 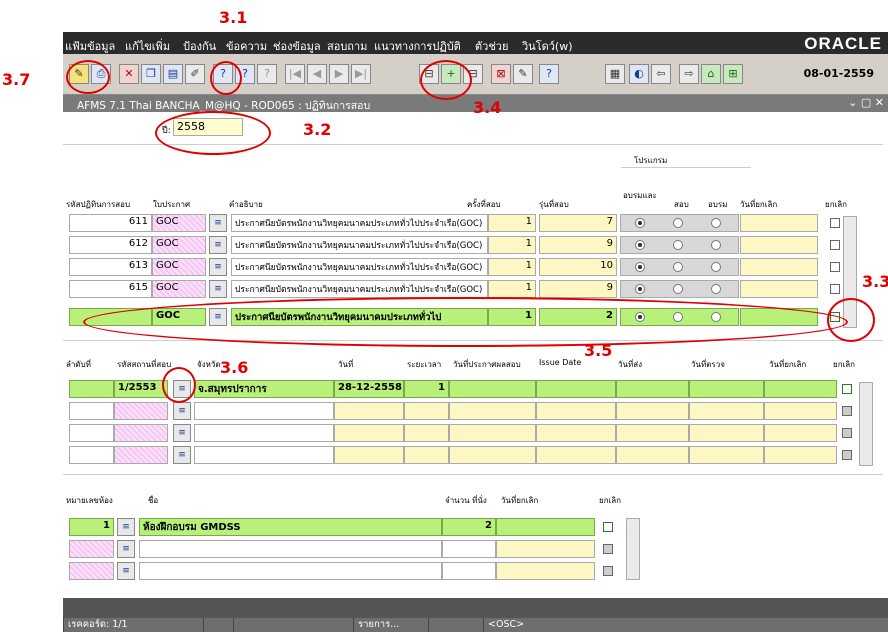 I want to click on exit-icon: ⊠, so click(x=501, y=74).